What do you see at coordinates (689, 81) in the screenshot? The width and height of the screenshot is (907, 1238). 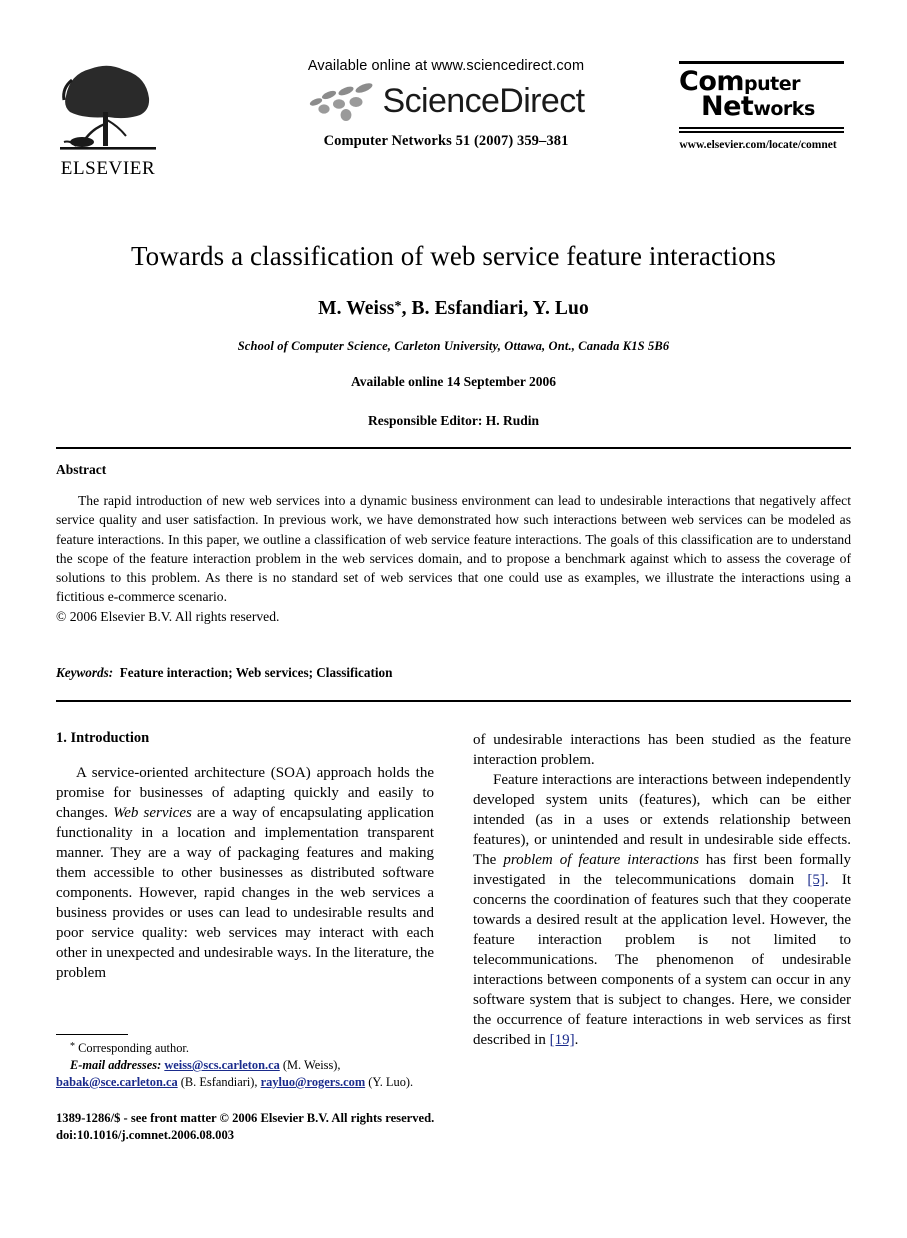 I see `journal-logo-c: C` at bounding box center [689, 81].